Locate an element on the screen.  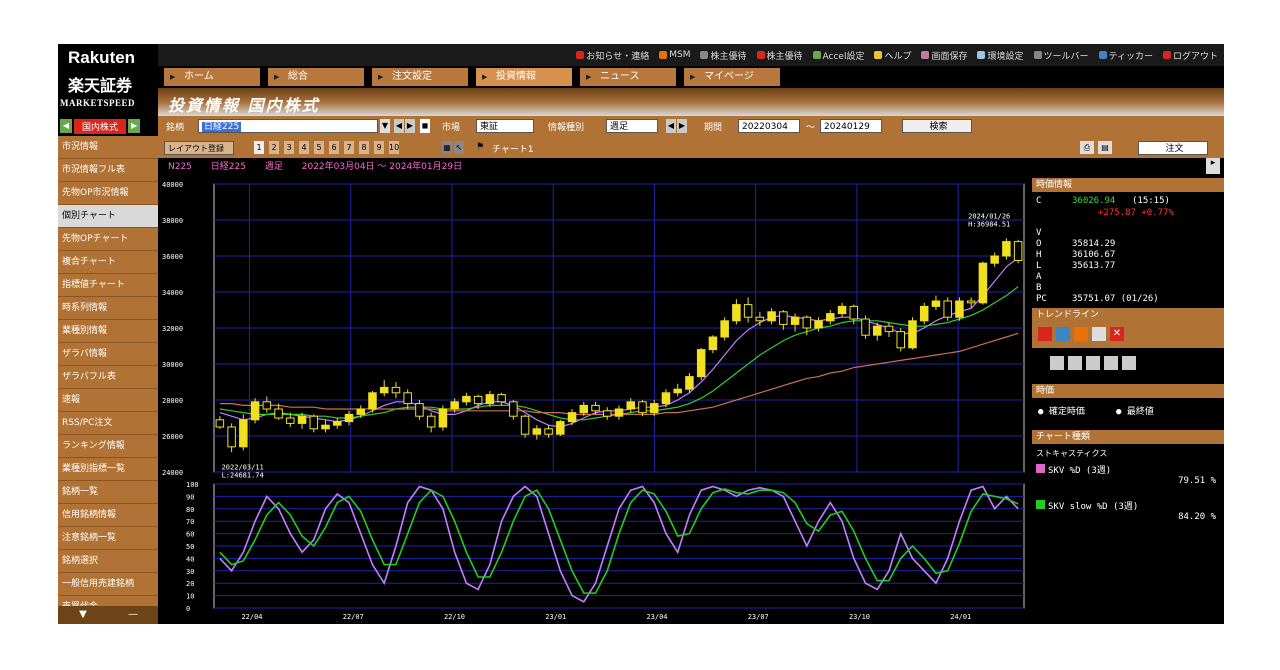
top-menu-item: ティッカー is located at coordinates (1125, 55).